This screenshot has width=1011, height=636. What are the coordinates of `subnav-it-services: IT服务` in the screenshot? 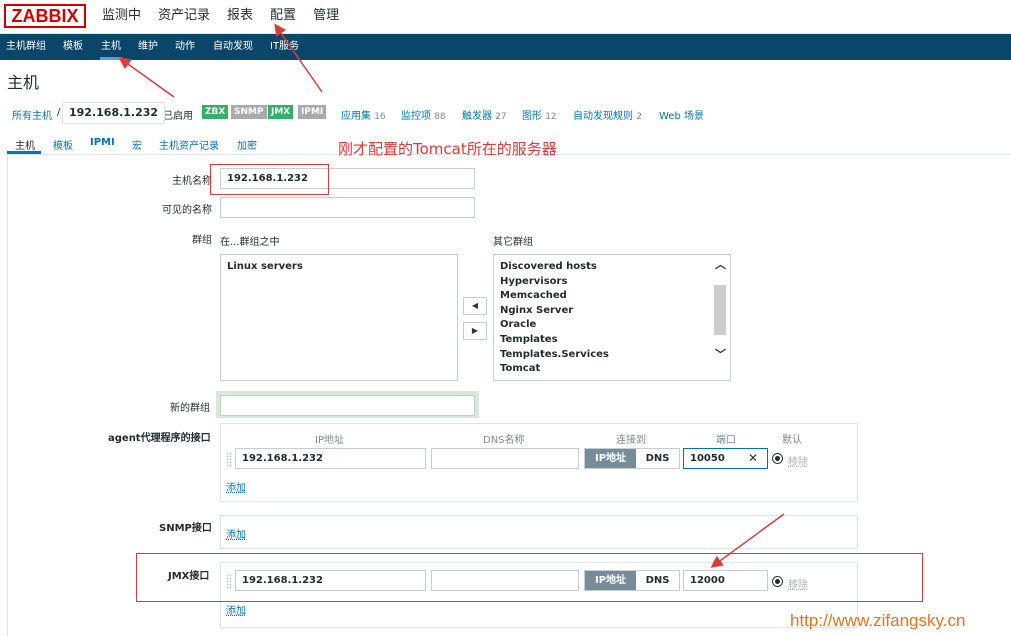 It's located at (284, 47).